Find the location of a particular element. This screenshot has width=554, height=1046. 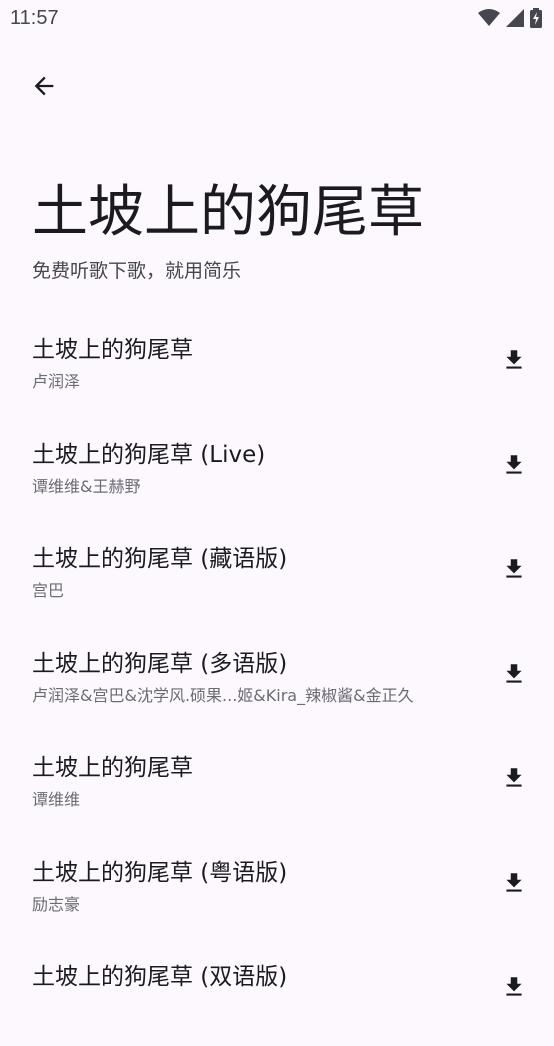

page-title: 土坡上的狗尾草 is located at coordinates (228, 212).